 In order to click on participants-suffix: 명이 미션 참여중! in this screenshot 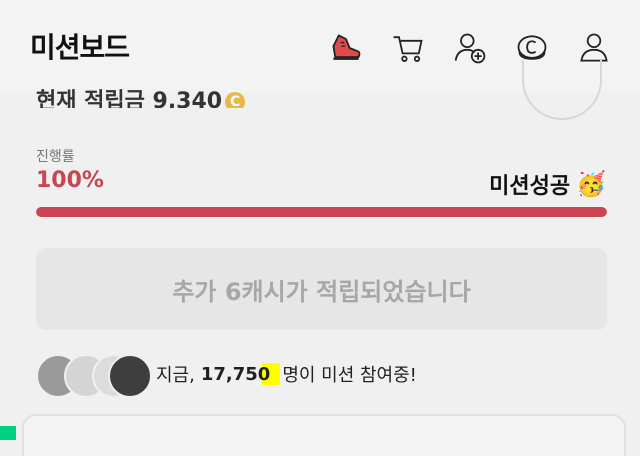, I will do `click(349, 375)`.